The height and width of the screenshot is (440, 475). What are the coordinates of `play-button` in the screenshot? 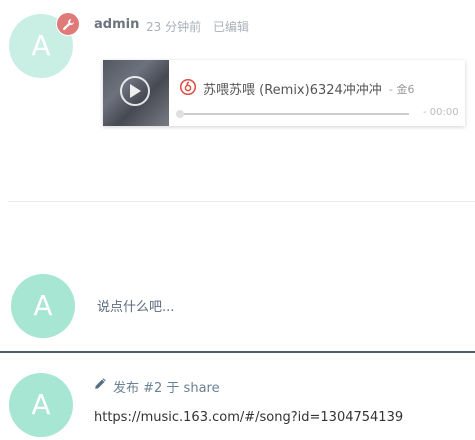 It's located at (135, 91).